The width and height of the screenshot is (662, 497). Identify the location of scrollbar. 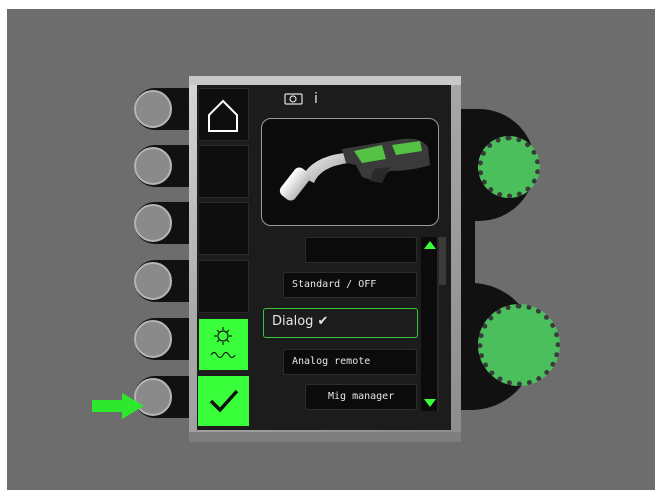
(430, 324).